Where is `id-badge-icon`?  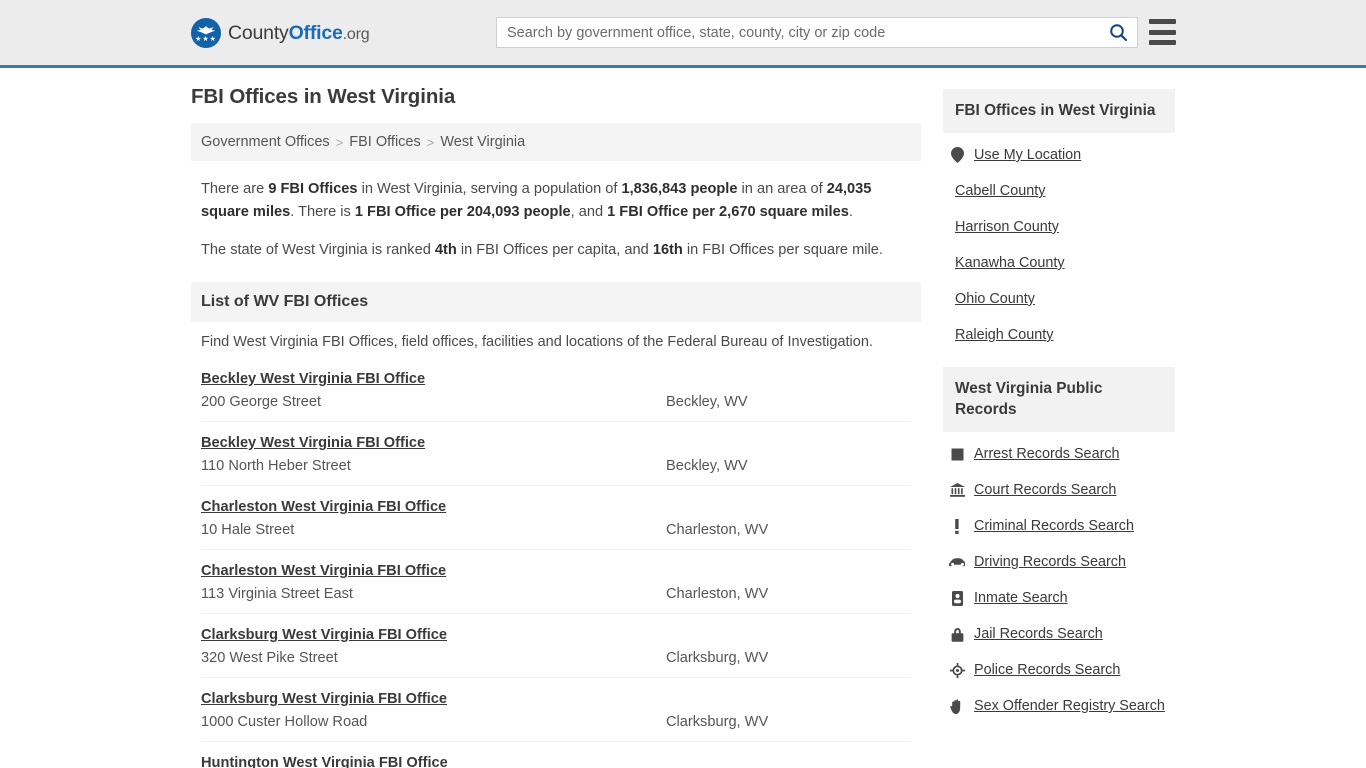 id-badge-icon is located at coordinates (957, 598).